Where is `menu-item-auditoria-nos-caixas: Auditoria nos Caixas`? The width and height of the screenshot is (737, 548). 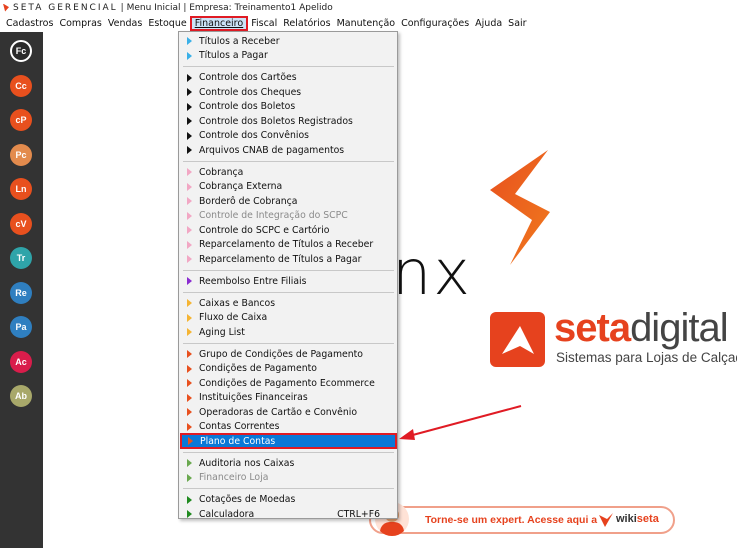 menu-item-auditoria-nos-caixas: Auditoria nos Caixas is located at coordinates (288, 463).